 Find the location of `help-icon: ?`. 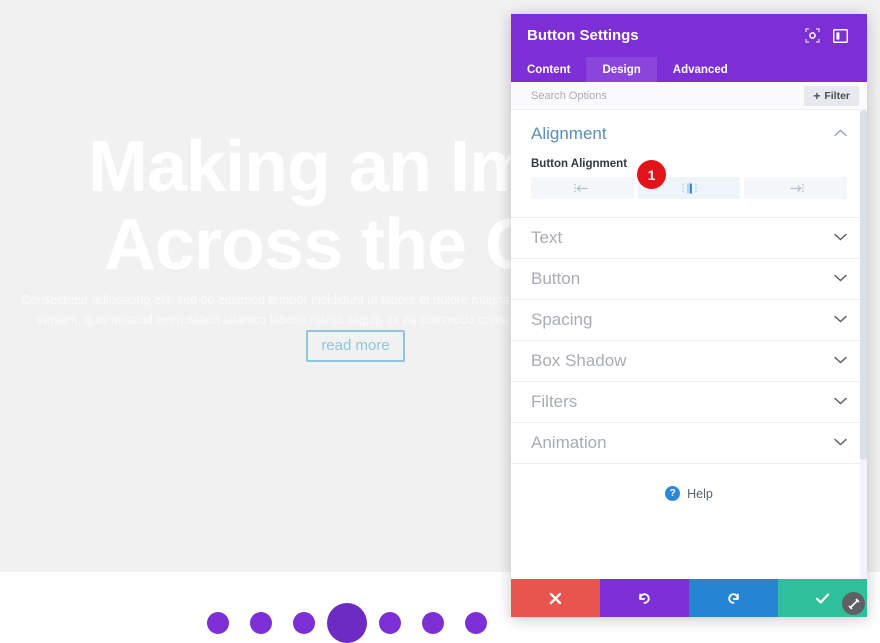

help-icon: ? is located at coordinates (673, 493).